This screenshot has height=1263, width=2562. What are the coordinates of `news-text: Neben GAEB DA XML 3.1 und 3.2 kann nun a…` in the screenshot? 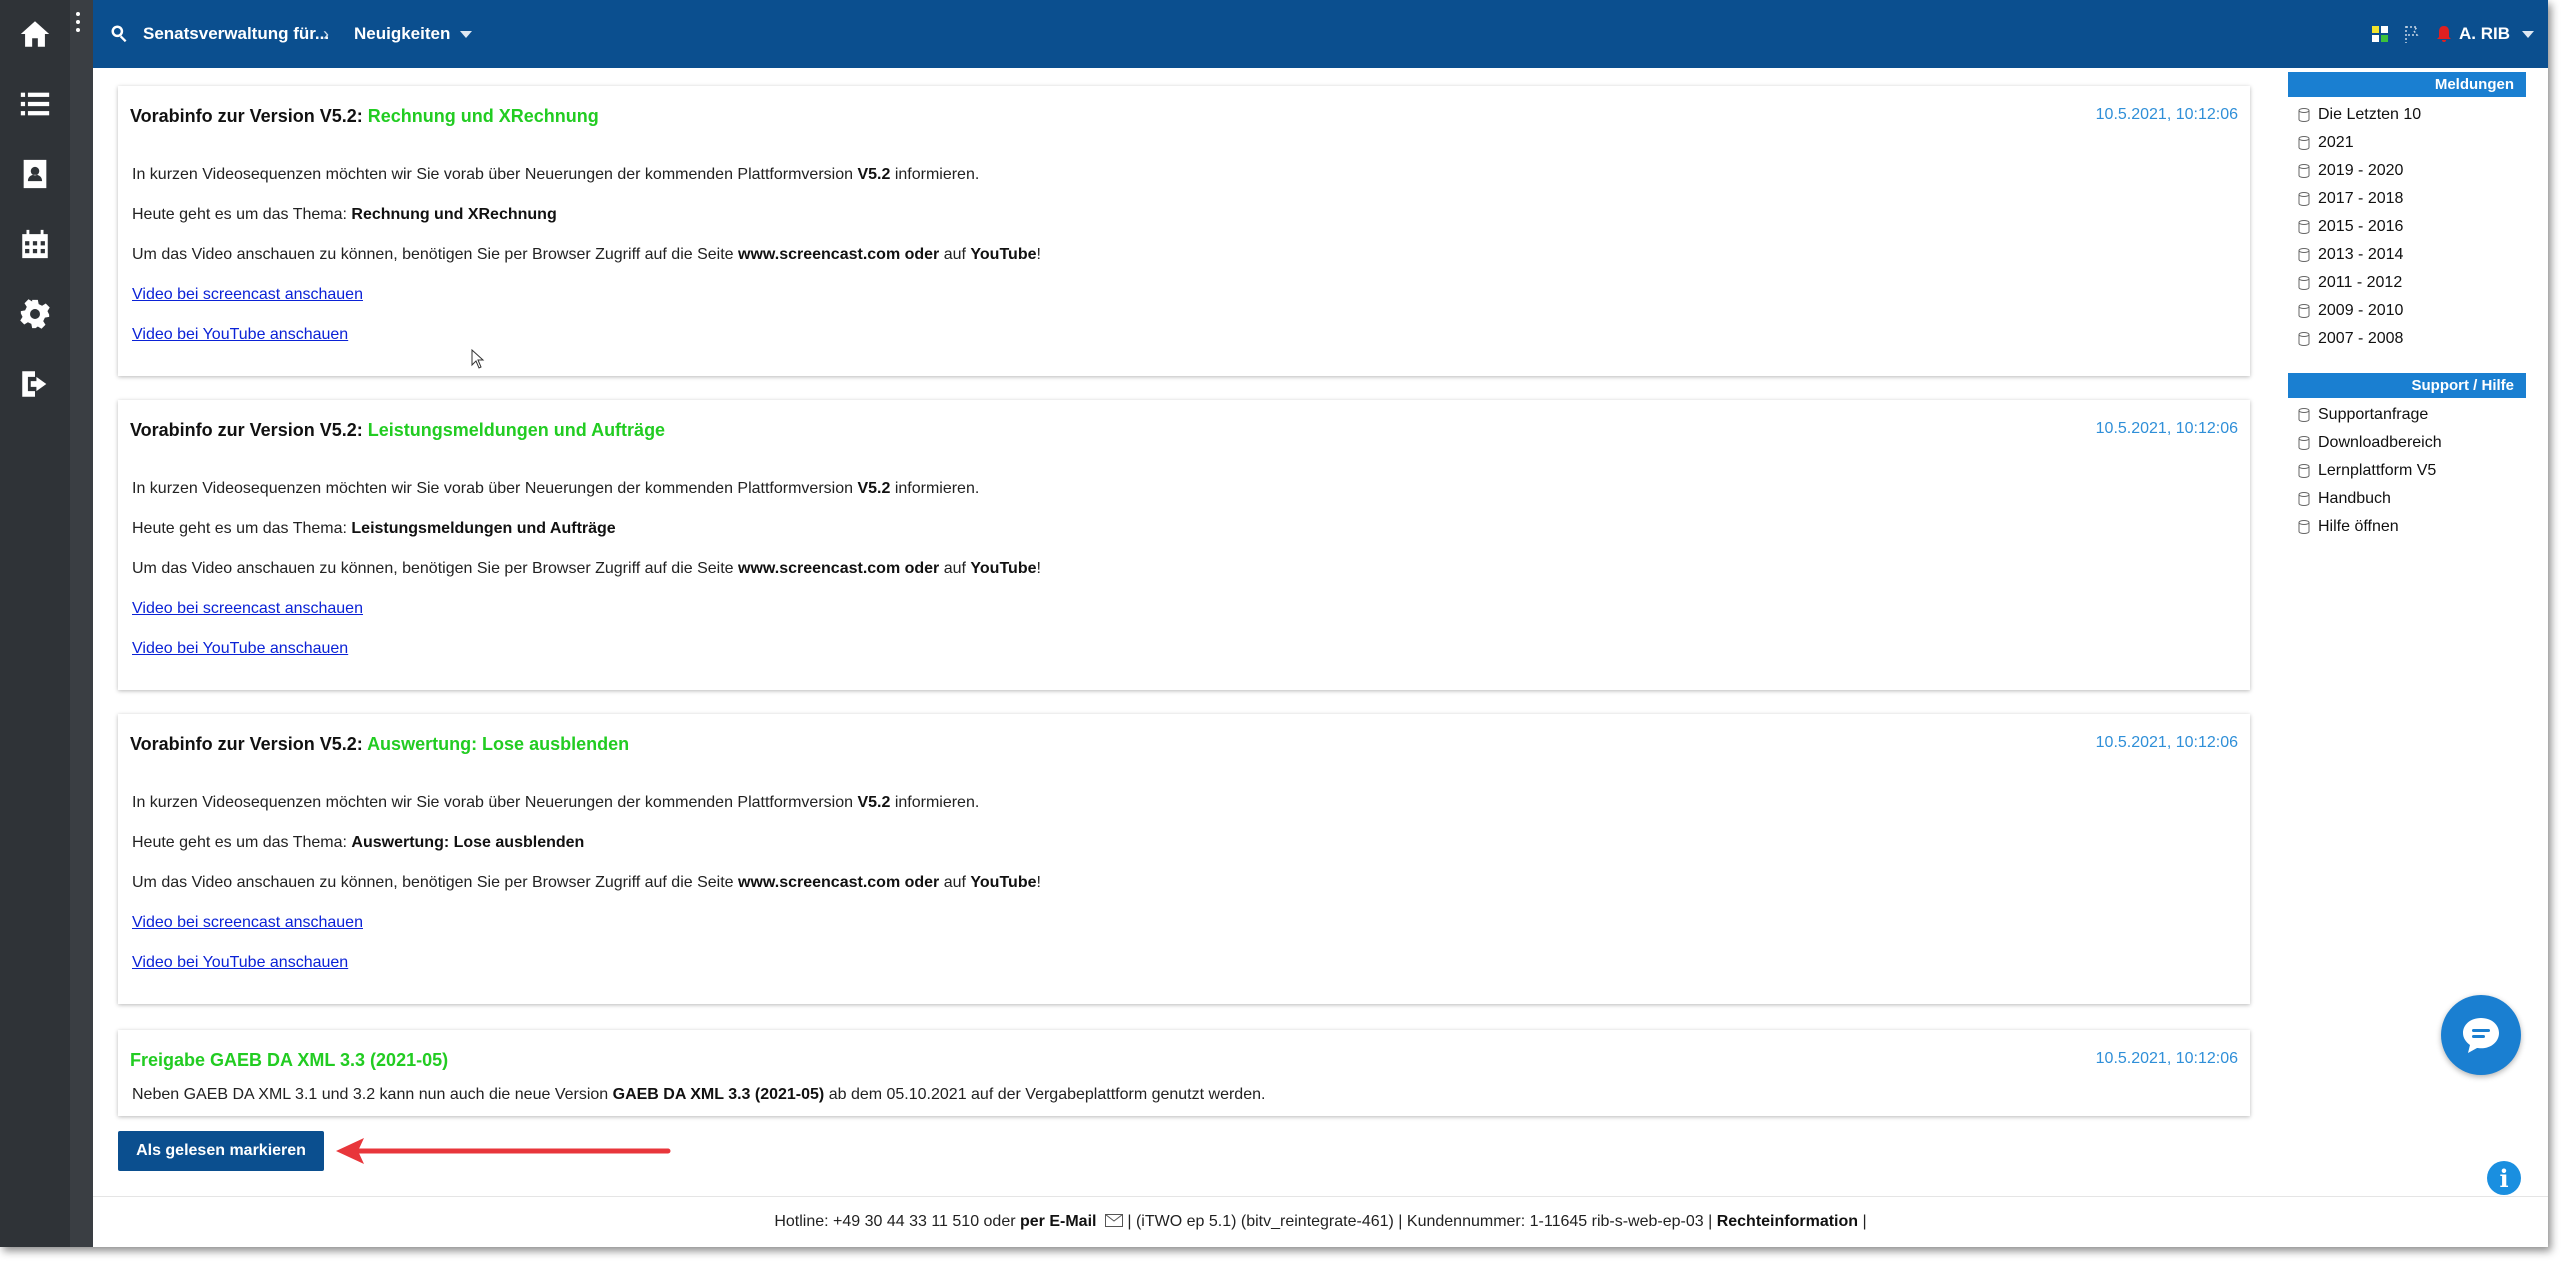 It's located at (699, 1094).